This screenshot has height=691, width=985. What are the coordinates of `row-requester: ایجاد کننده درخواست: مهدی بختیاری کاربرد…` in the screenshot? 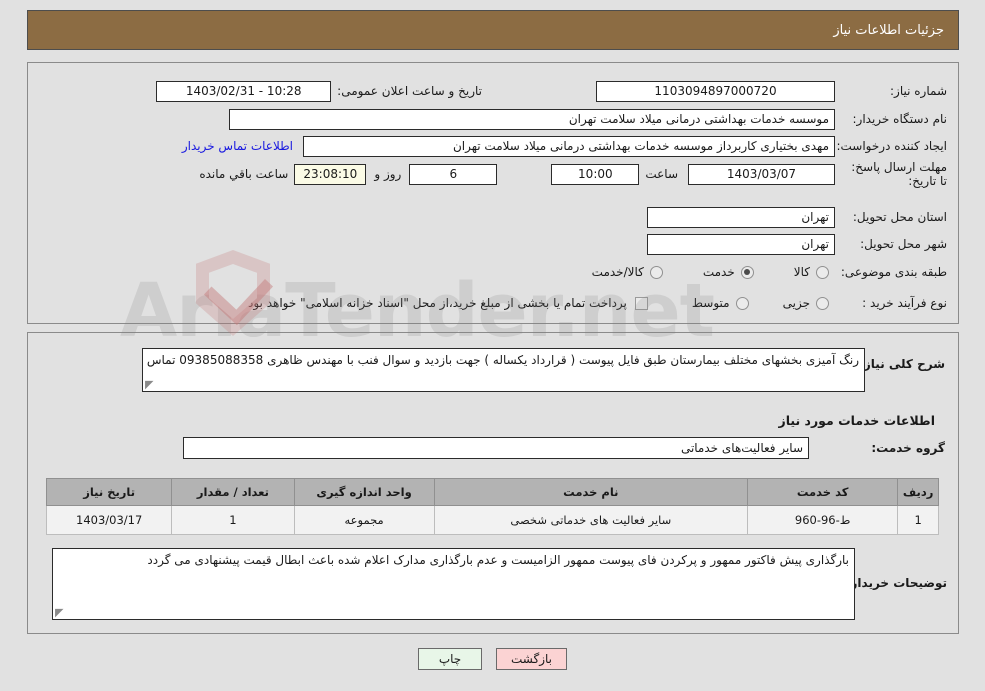 It's located at (493, 146).